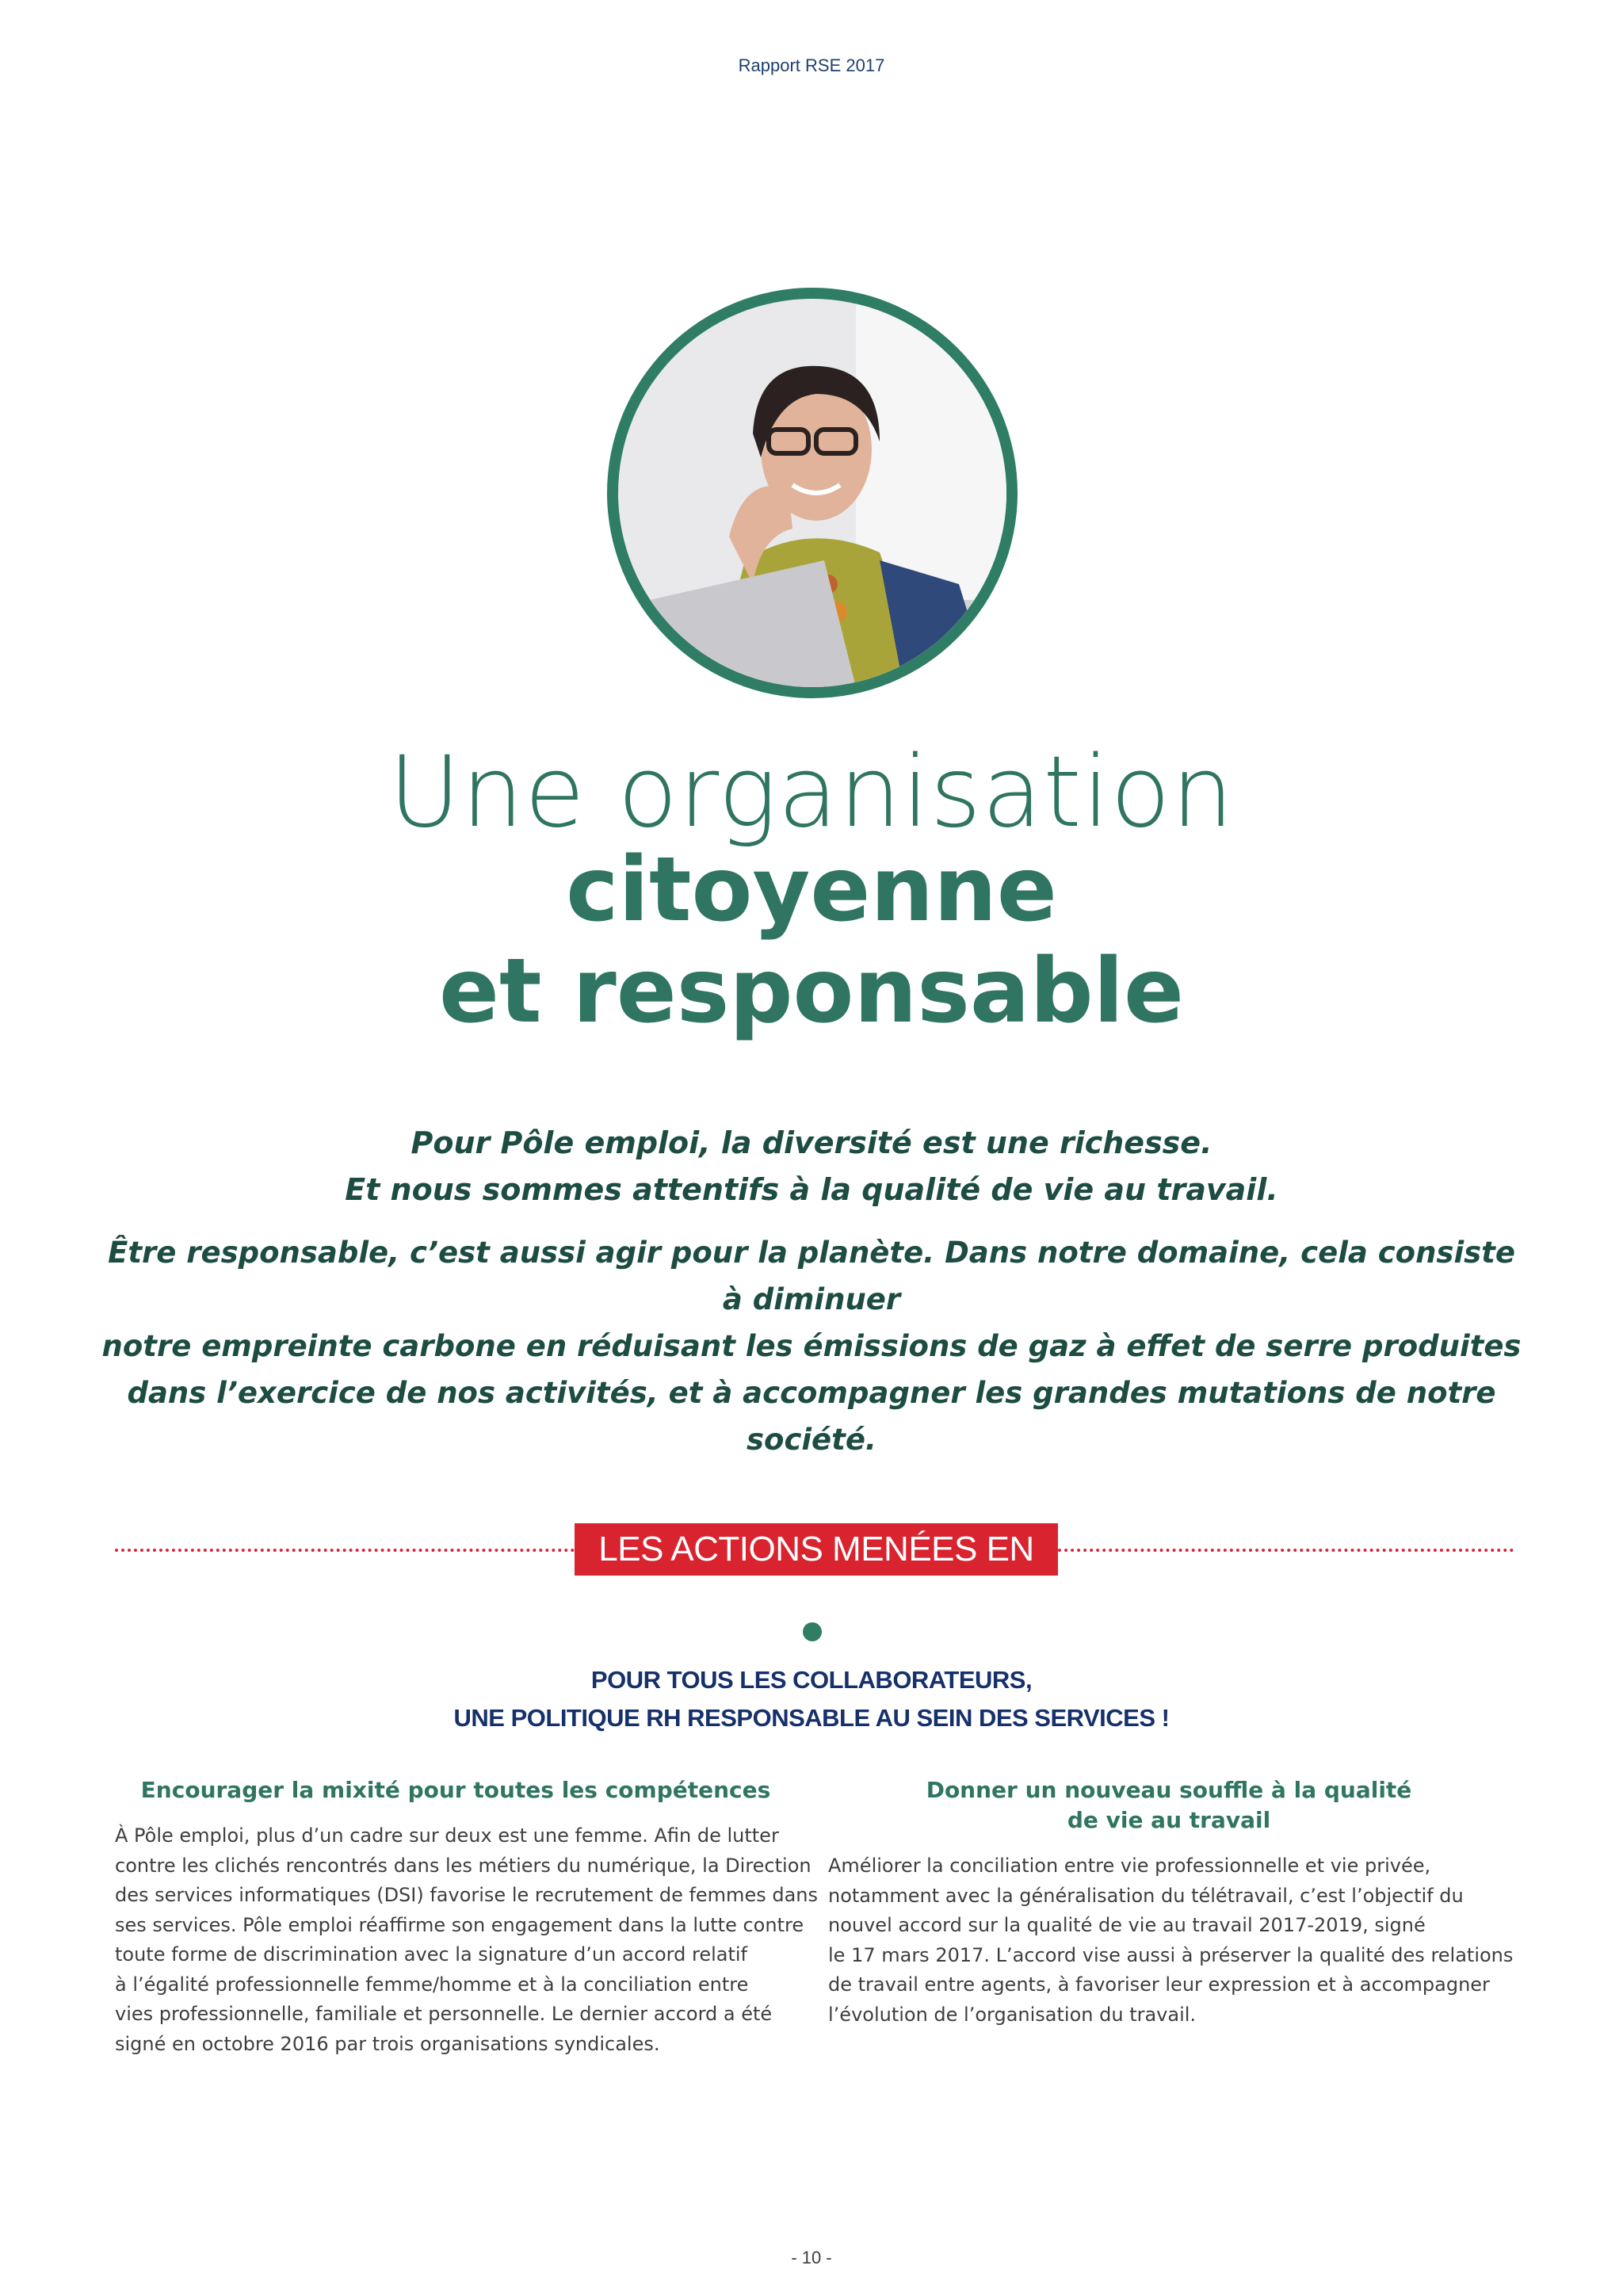  Describe the element at coordinates (1286, 1550) in the screenshot. I see `dotted-divider-right` at that location.